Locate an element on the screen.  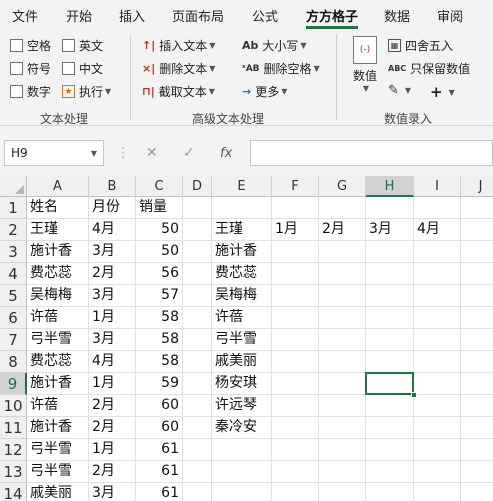
cell-a13: 弓半雪 is located at coordinates (58, 472).